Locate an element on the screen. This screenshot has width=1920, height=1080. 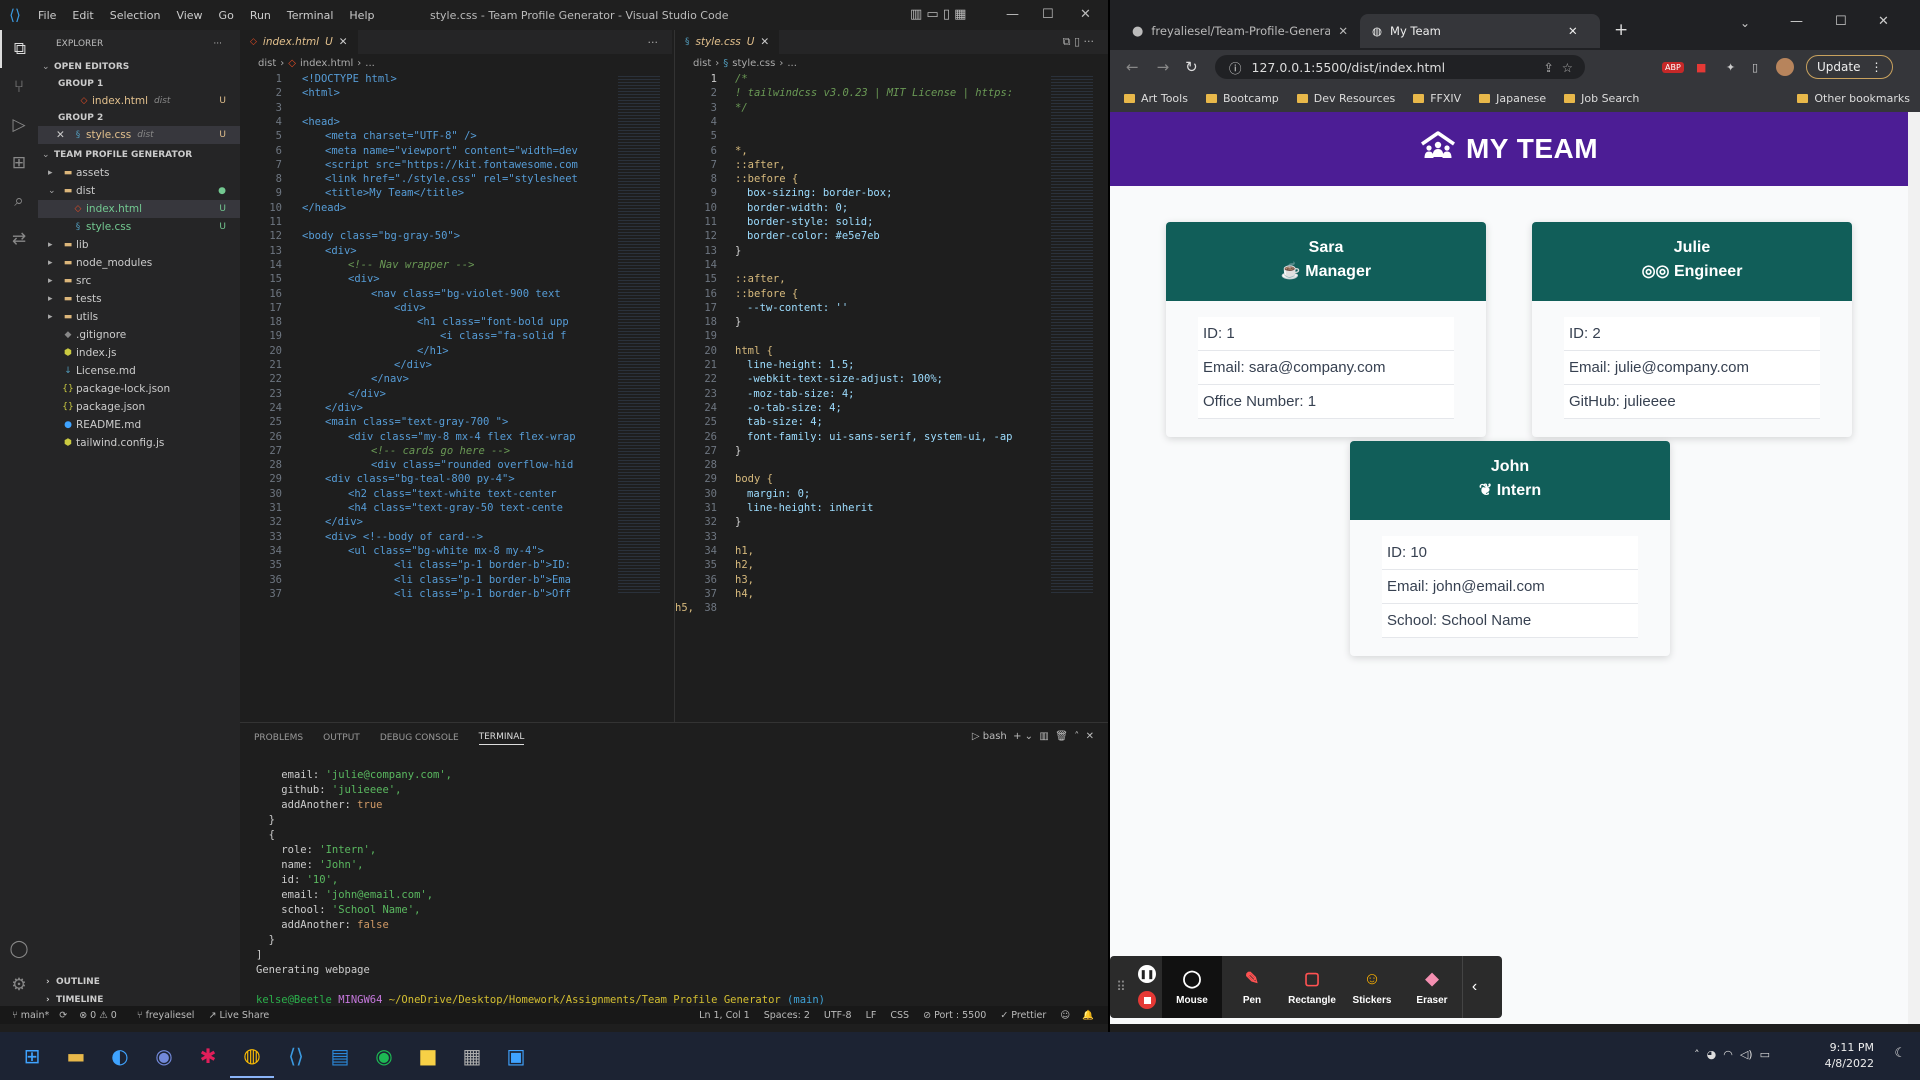
browser-tab-github: ● freyaliesel/Team-Profile-Generato ✕ is located at coordinates (1240, 31).